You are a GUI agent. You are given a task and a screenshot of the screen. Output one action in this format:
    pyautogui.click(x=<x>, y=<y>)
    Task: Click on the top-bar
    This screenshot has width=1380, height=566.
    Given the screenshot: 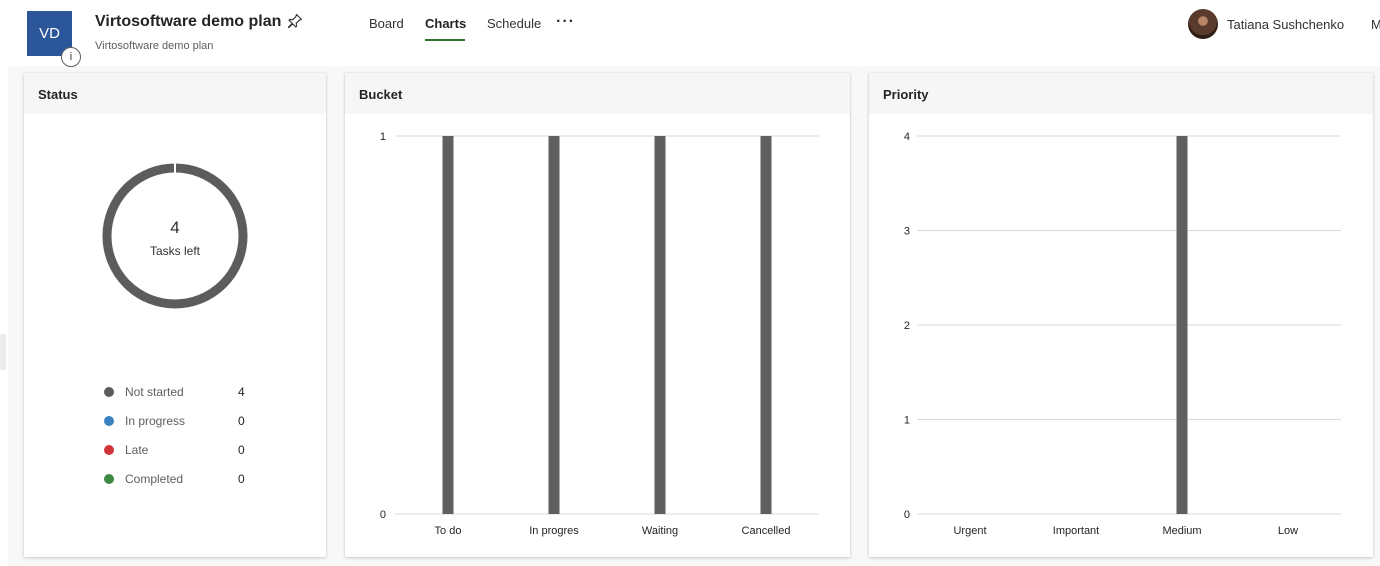 What is the action you would take?
    pyautogui.click(x=690, y=33)
    